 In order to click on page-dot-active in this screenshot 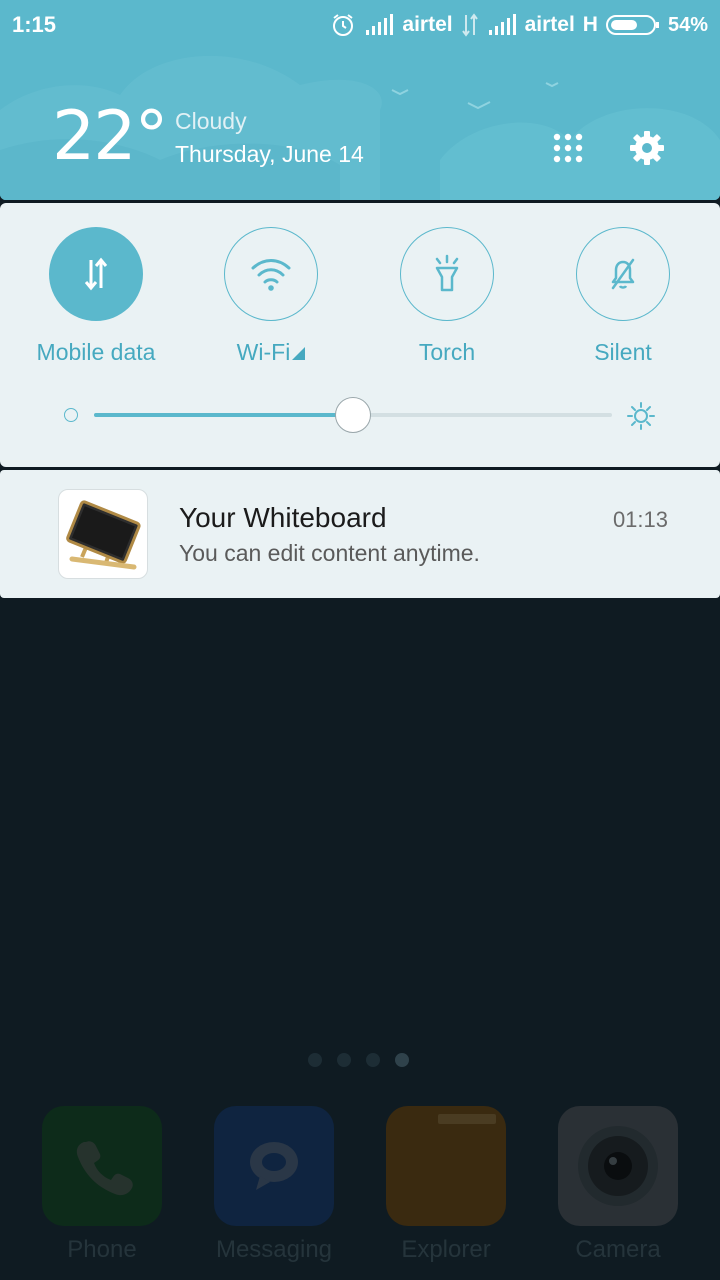, I will do `click(402, 1060)`.